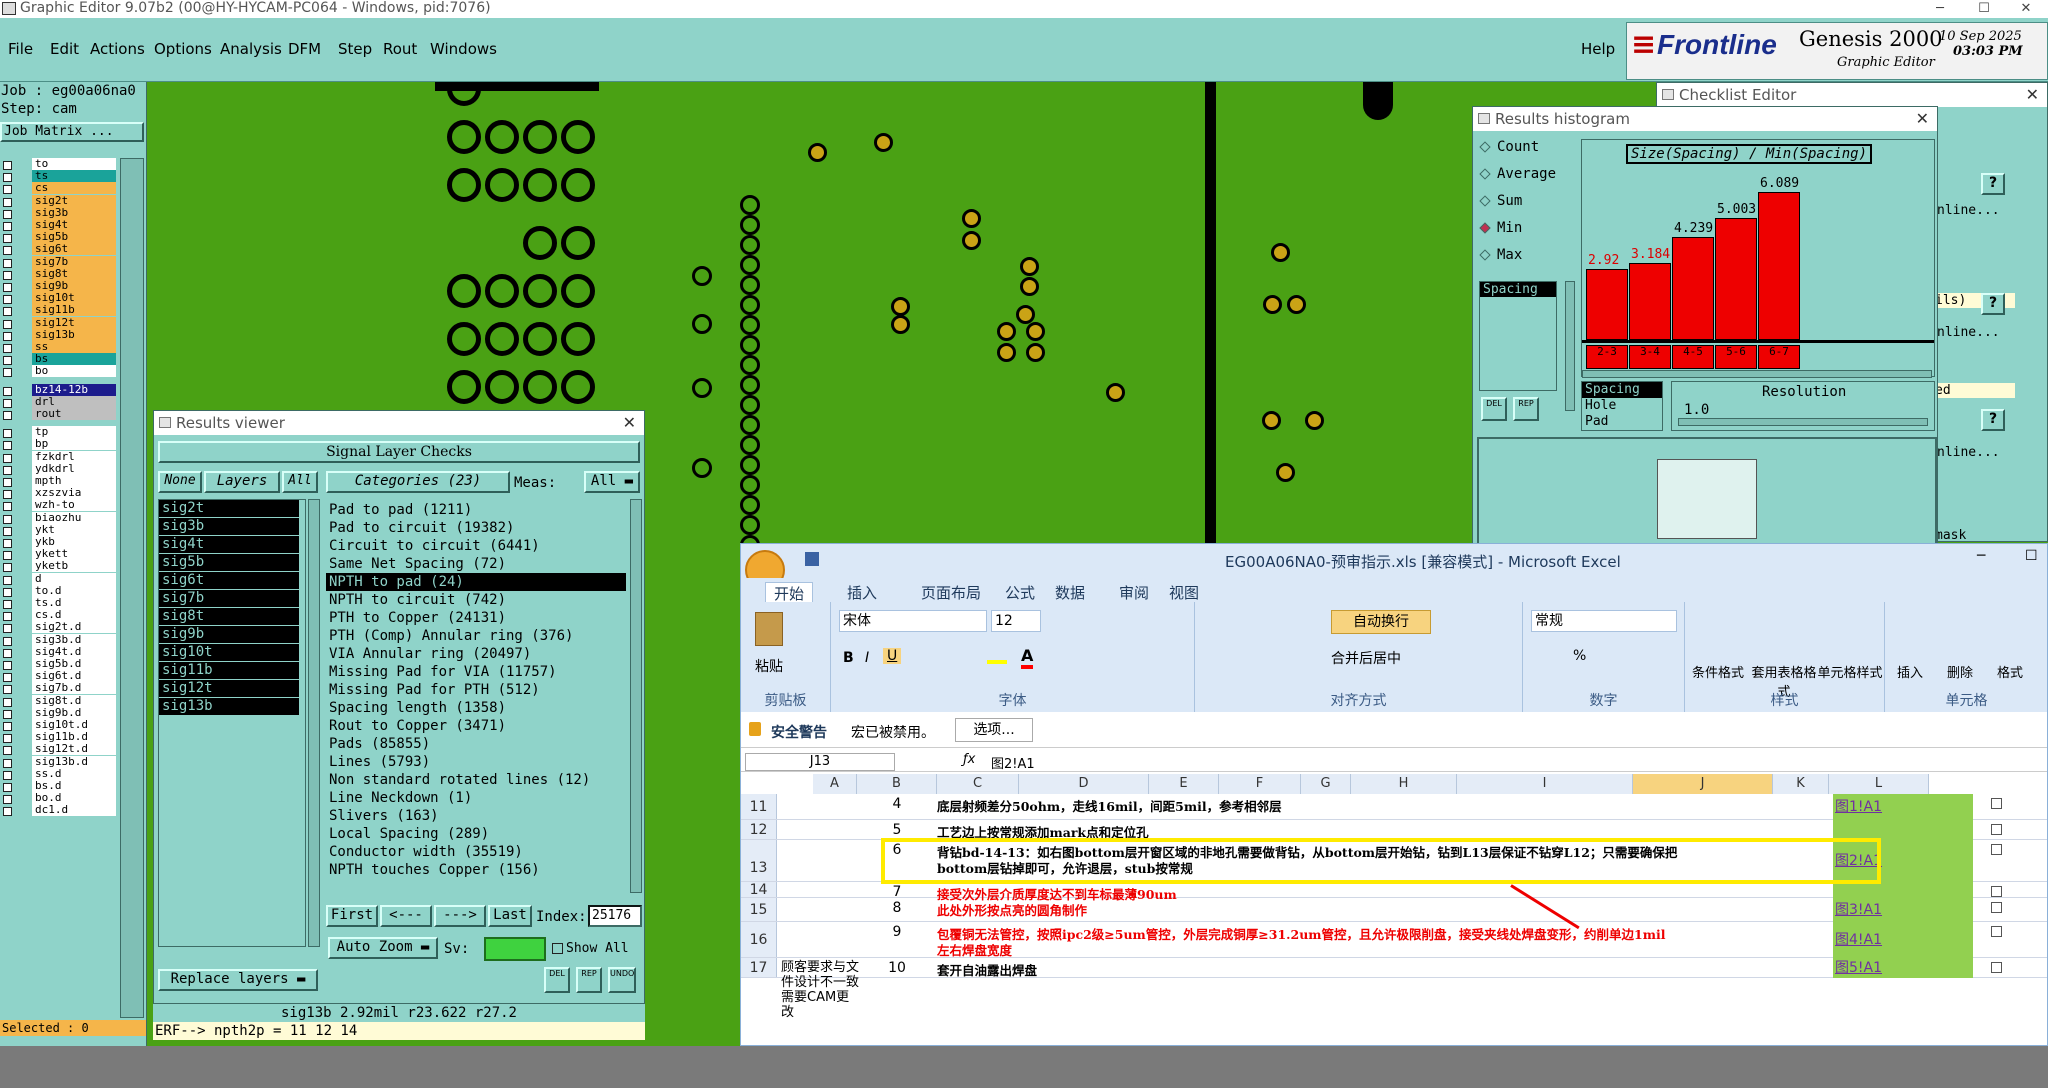  I want to click on rv-category-item: VIA Annular ring (20497), so click(476, 654).